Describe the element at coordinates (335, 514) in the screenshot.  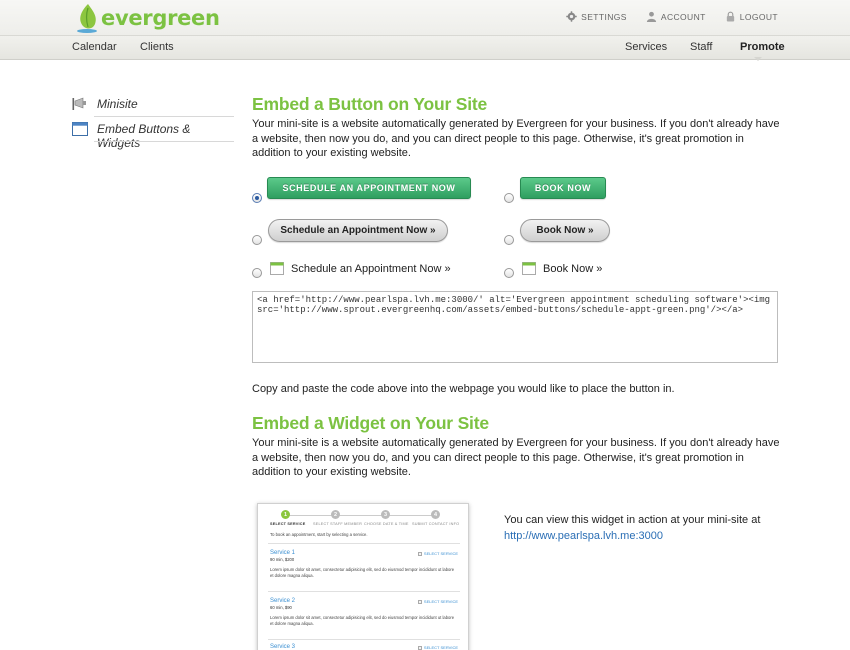
I see `step-2-marker: 2` at that location.